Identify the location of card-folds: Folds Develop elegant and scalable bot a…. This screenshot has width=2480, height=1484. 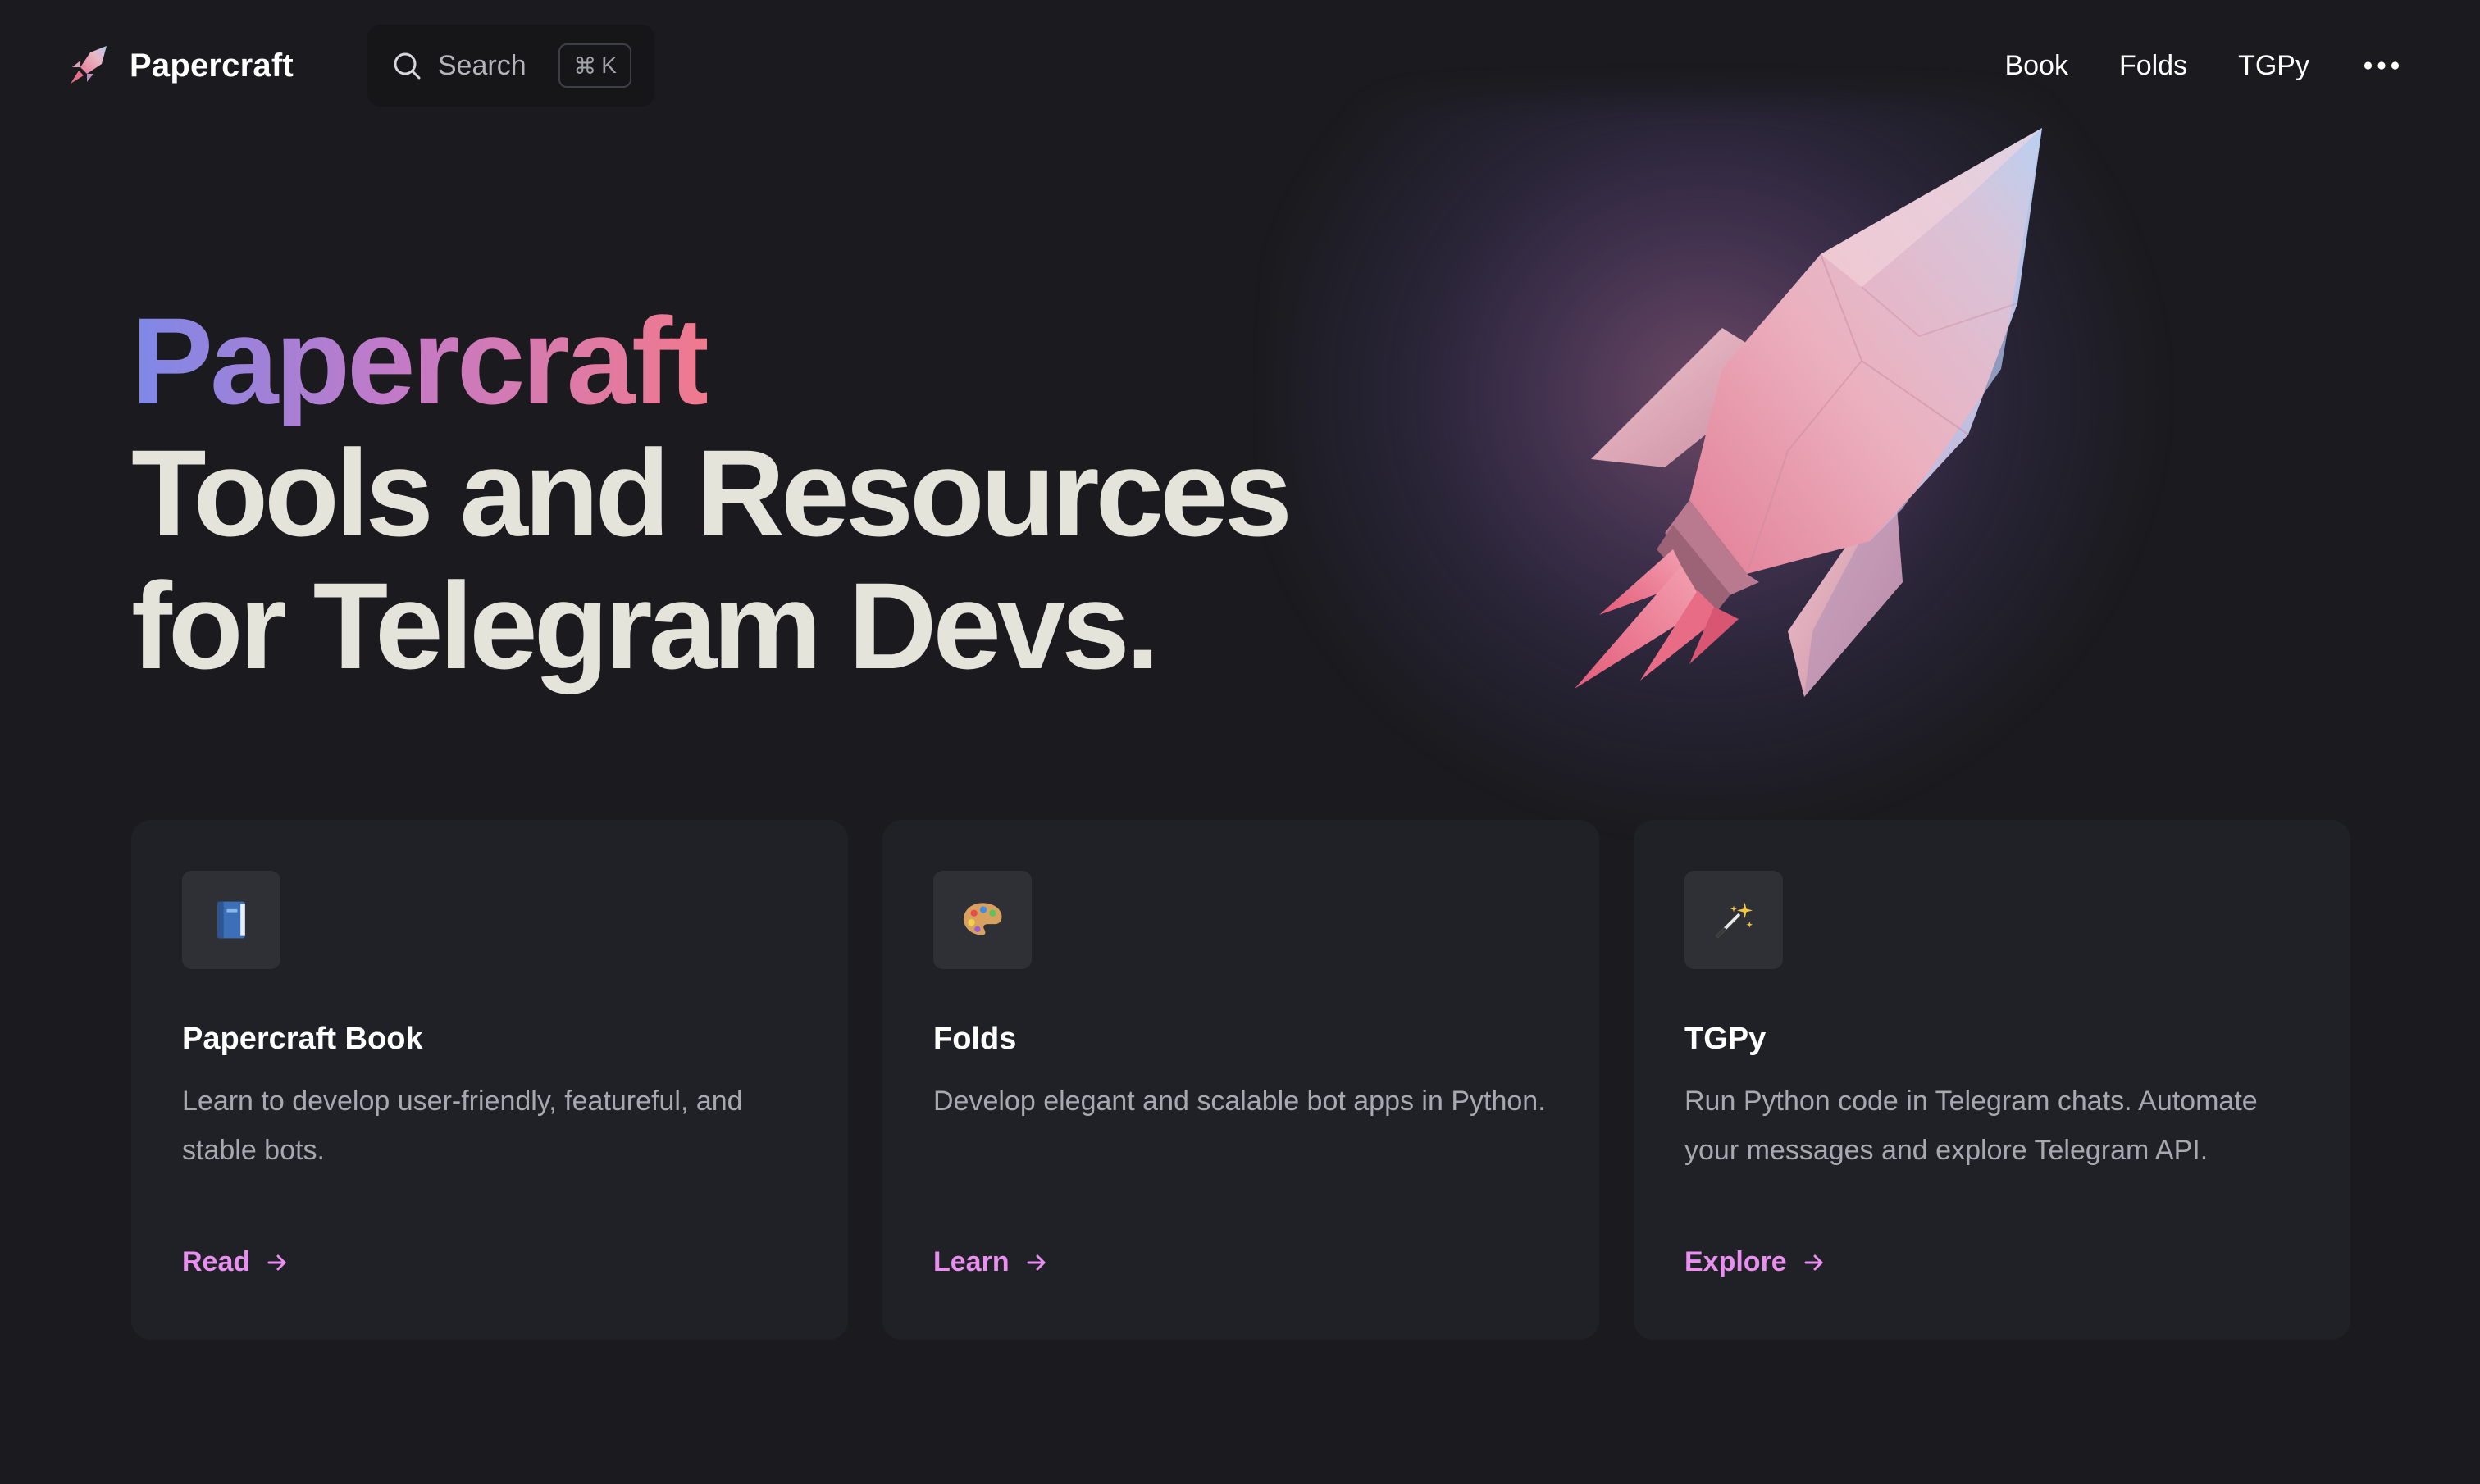
(1240, 1080).